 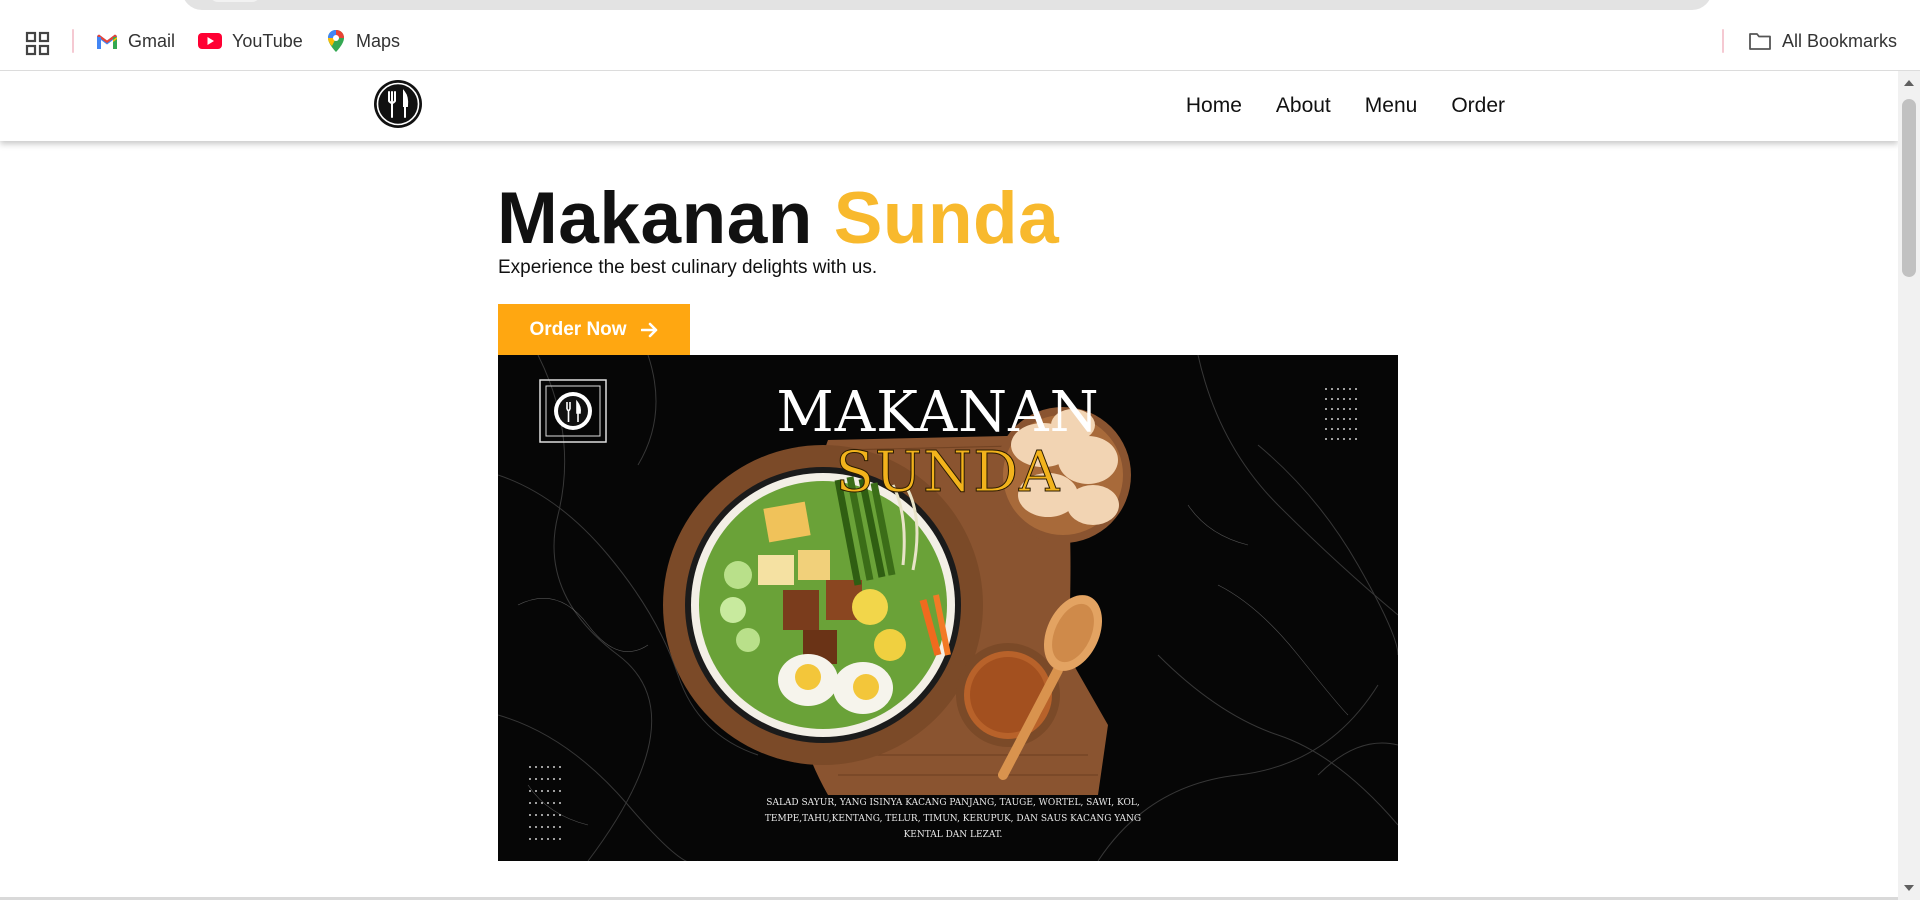 I want to click on page-scrollbar, so click(x=1909, y=485).